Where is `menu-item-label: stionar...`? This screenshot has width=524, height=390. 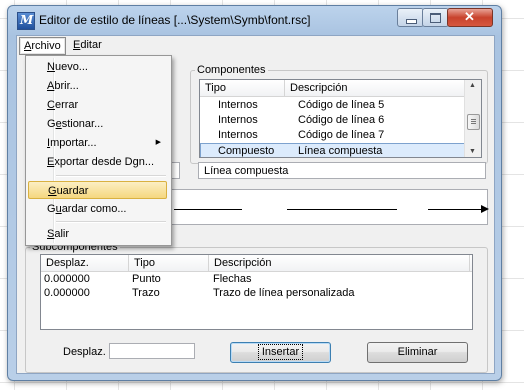
menu-item-label: stionar... is located at coordinates (82, 124).